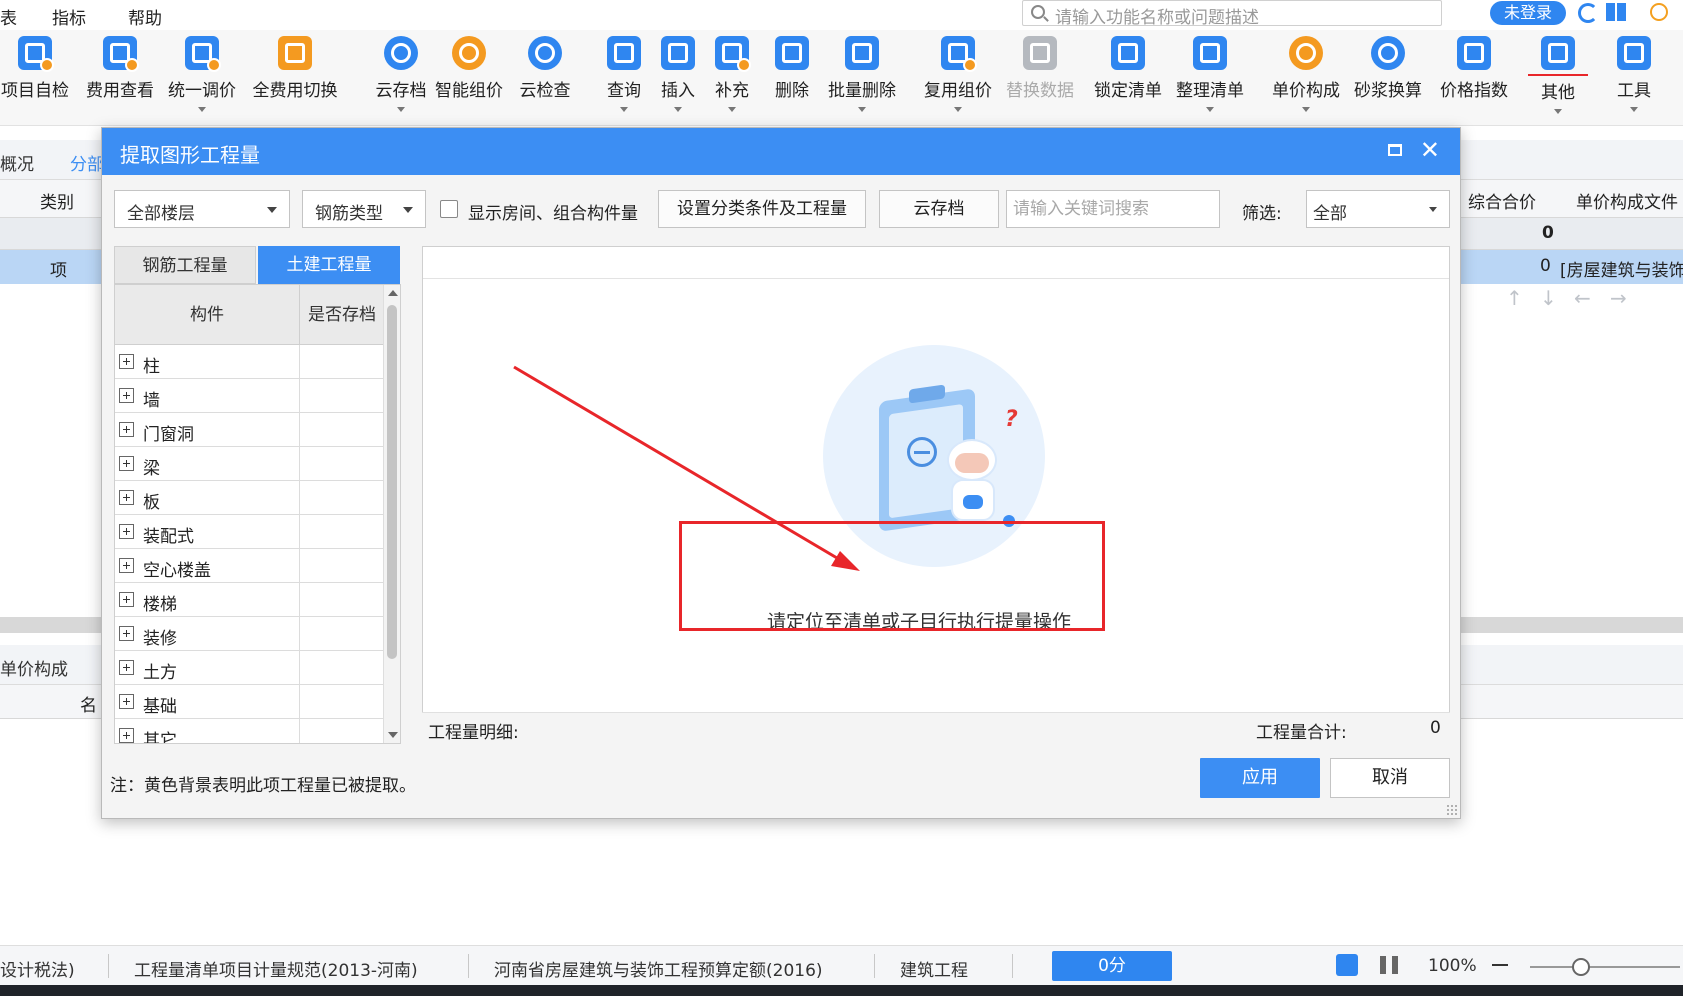 This screenshot has height=996, width=1683. Describe the element at coordinates (678, 53) in the screenshot. I see `insert-icon` at that location.